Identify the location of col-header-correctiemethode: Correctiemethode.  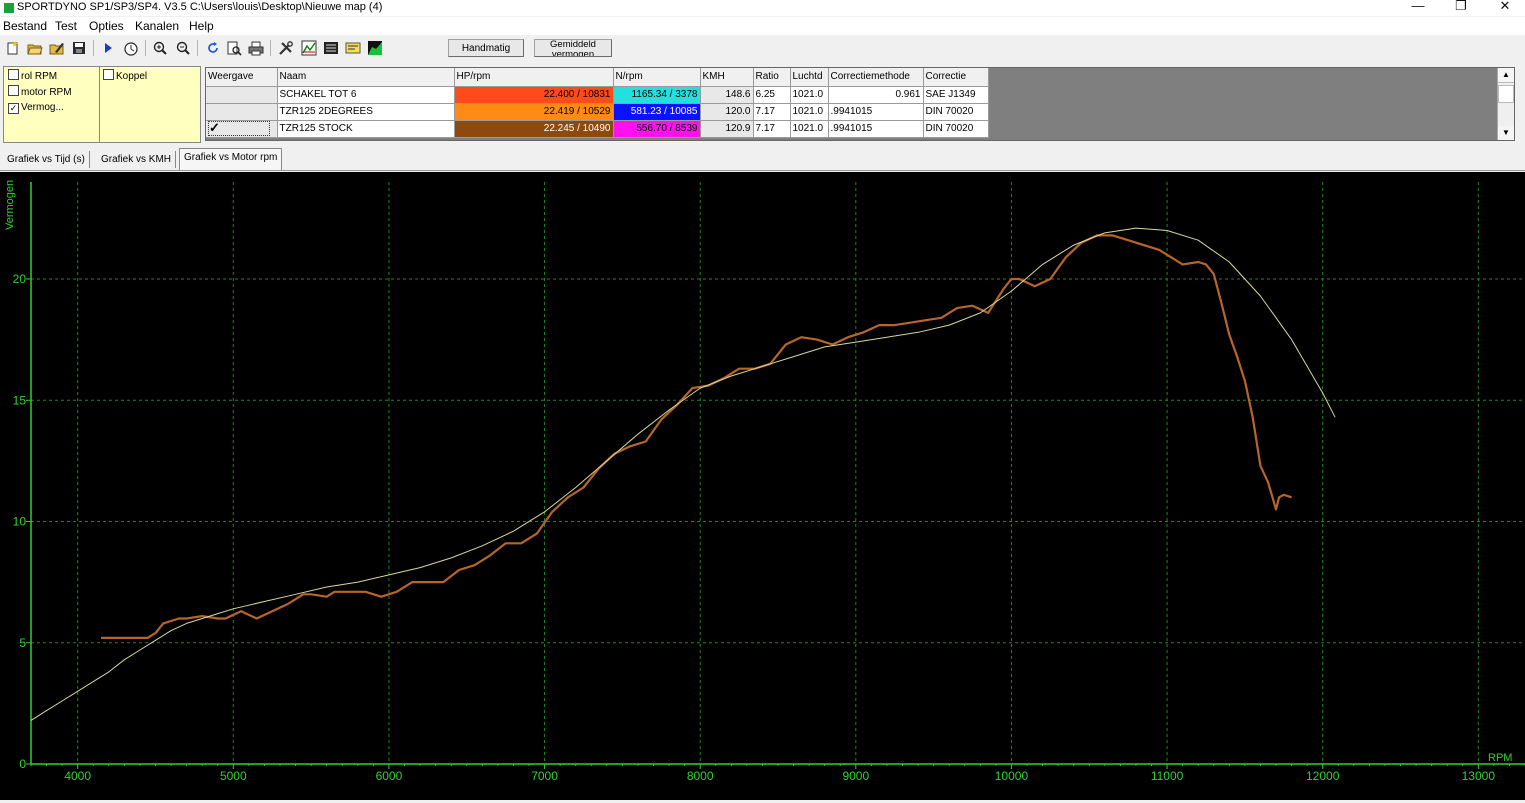
(876, 77).